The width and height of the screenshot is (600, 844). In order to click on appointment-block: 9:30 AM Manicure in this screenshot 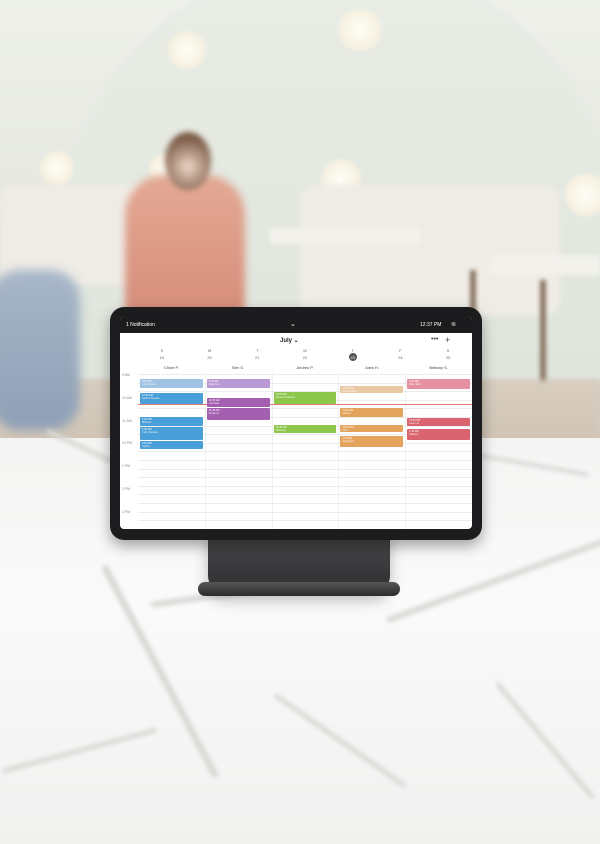, I will do `click(238, 383)`.